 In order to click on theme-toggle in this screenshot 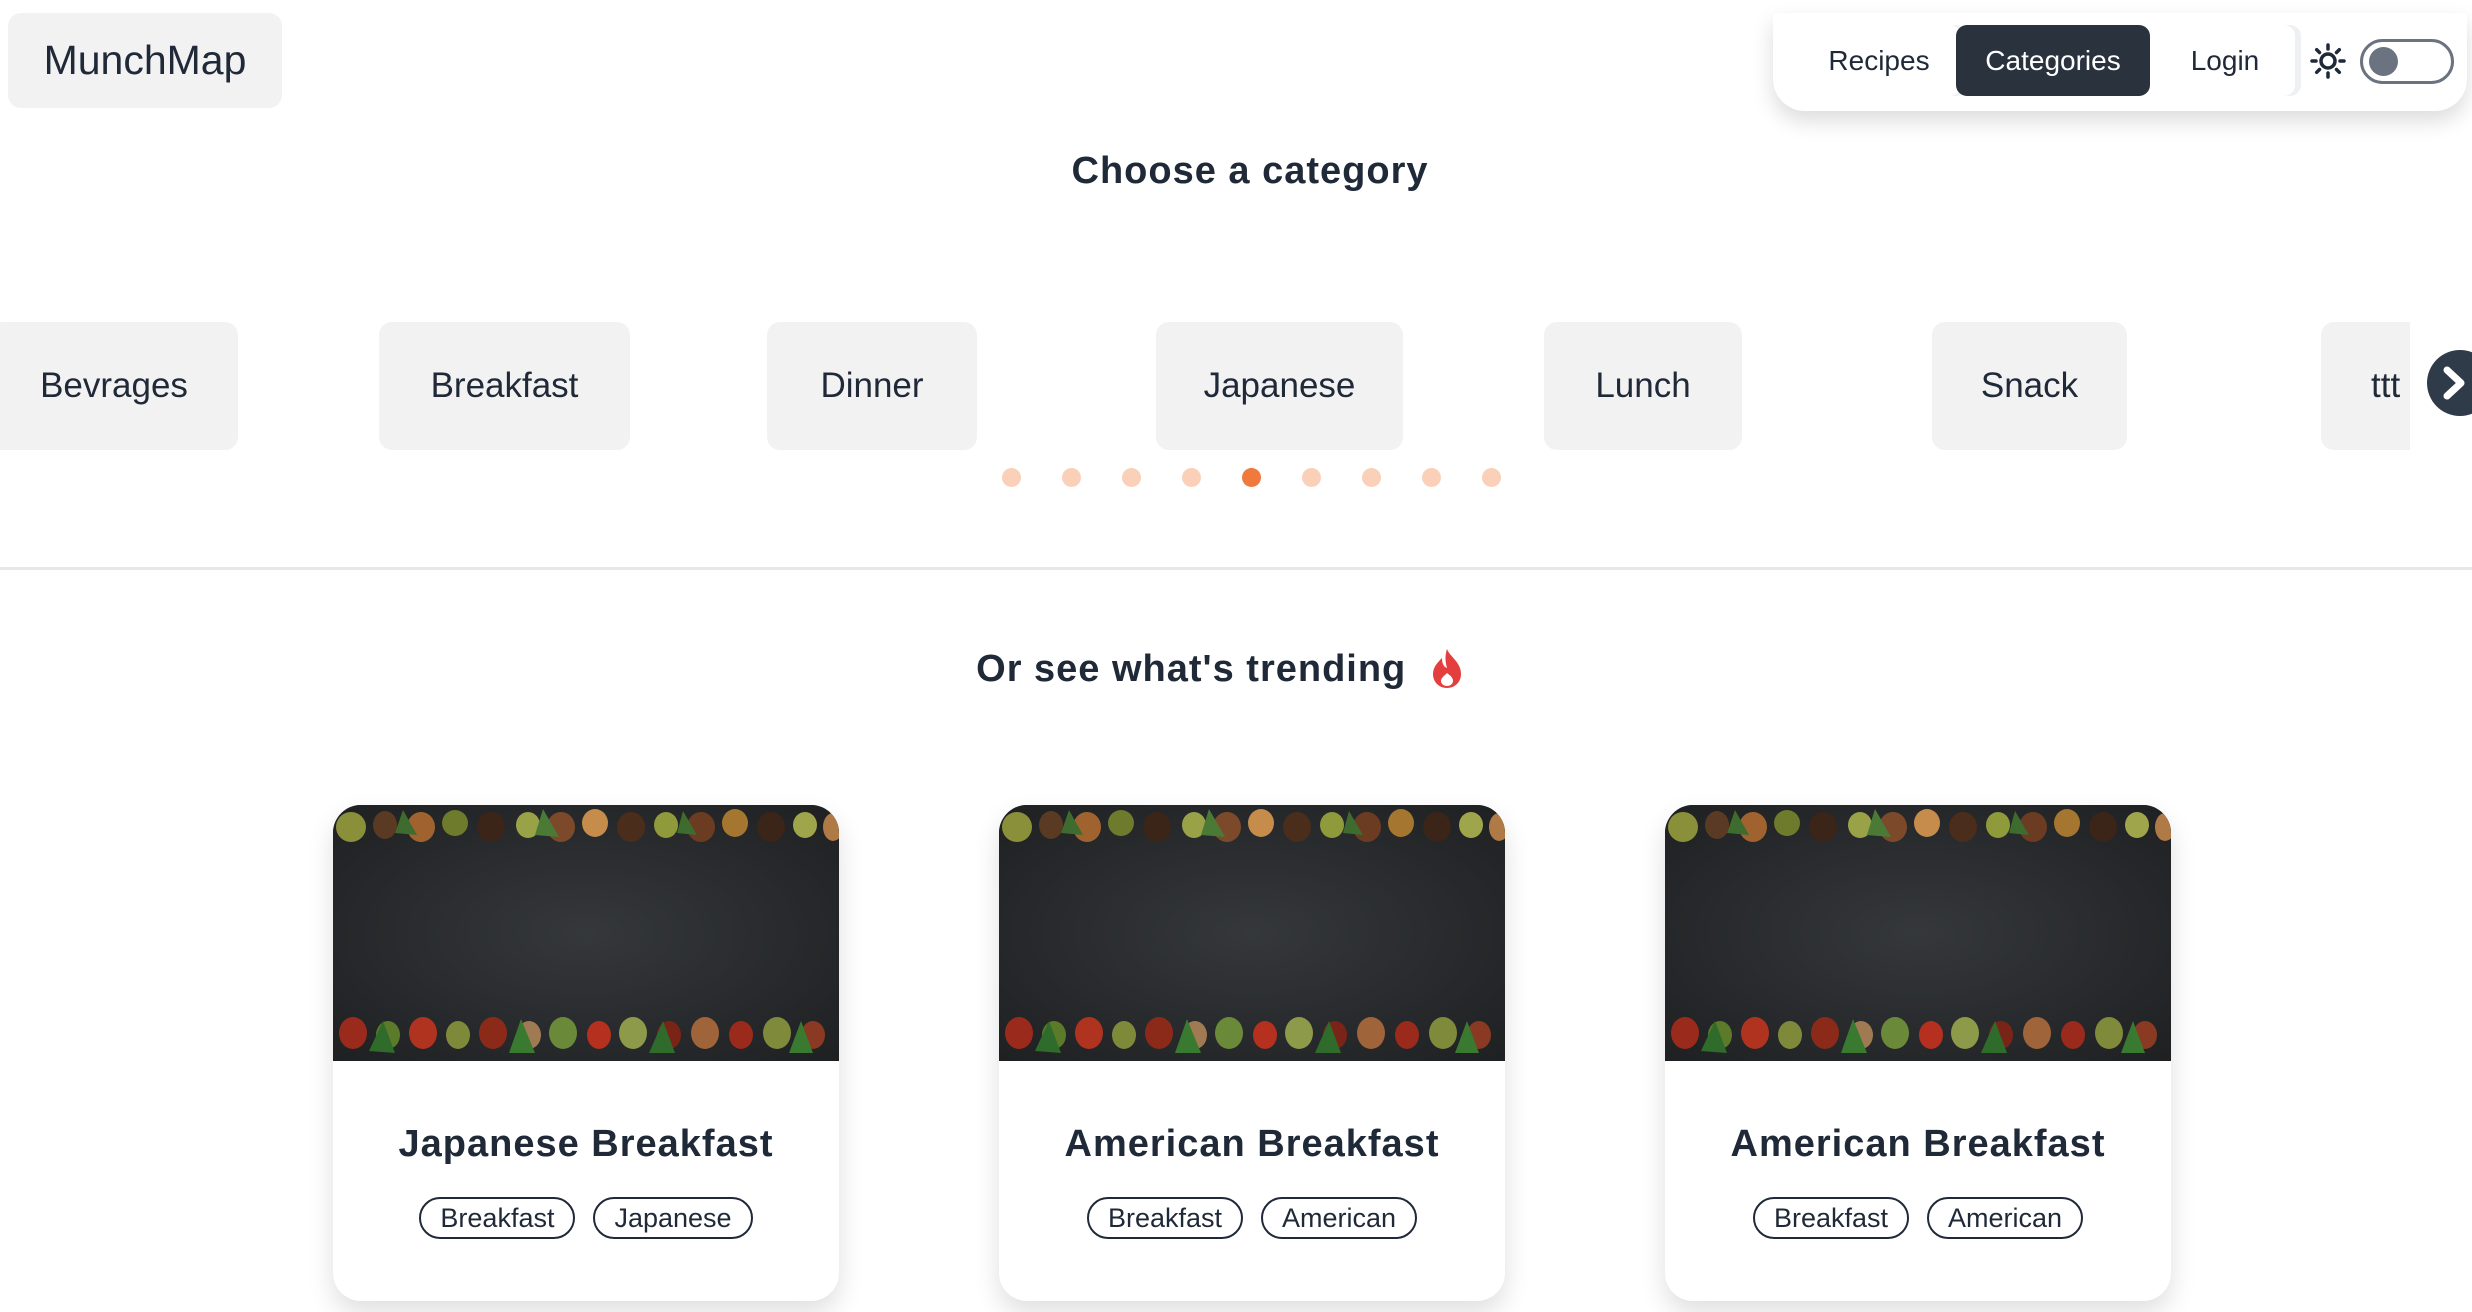, I will do `click(2407, 61)`.